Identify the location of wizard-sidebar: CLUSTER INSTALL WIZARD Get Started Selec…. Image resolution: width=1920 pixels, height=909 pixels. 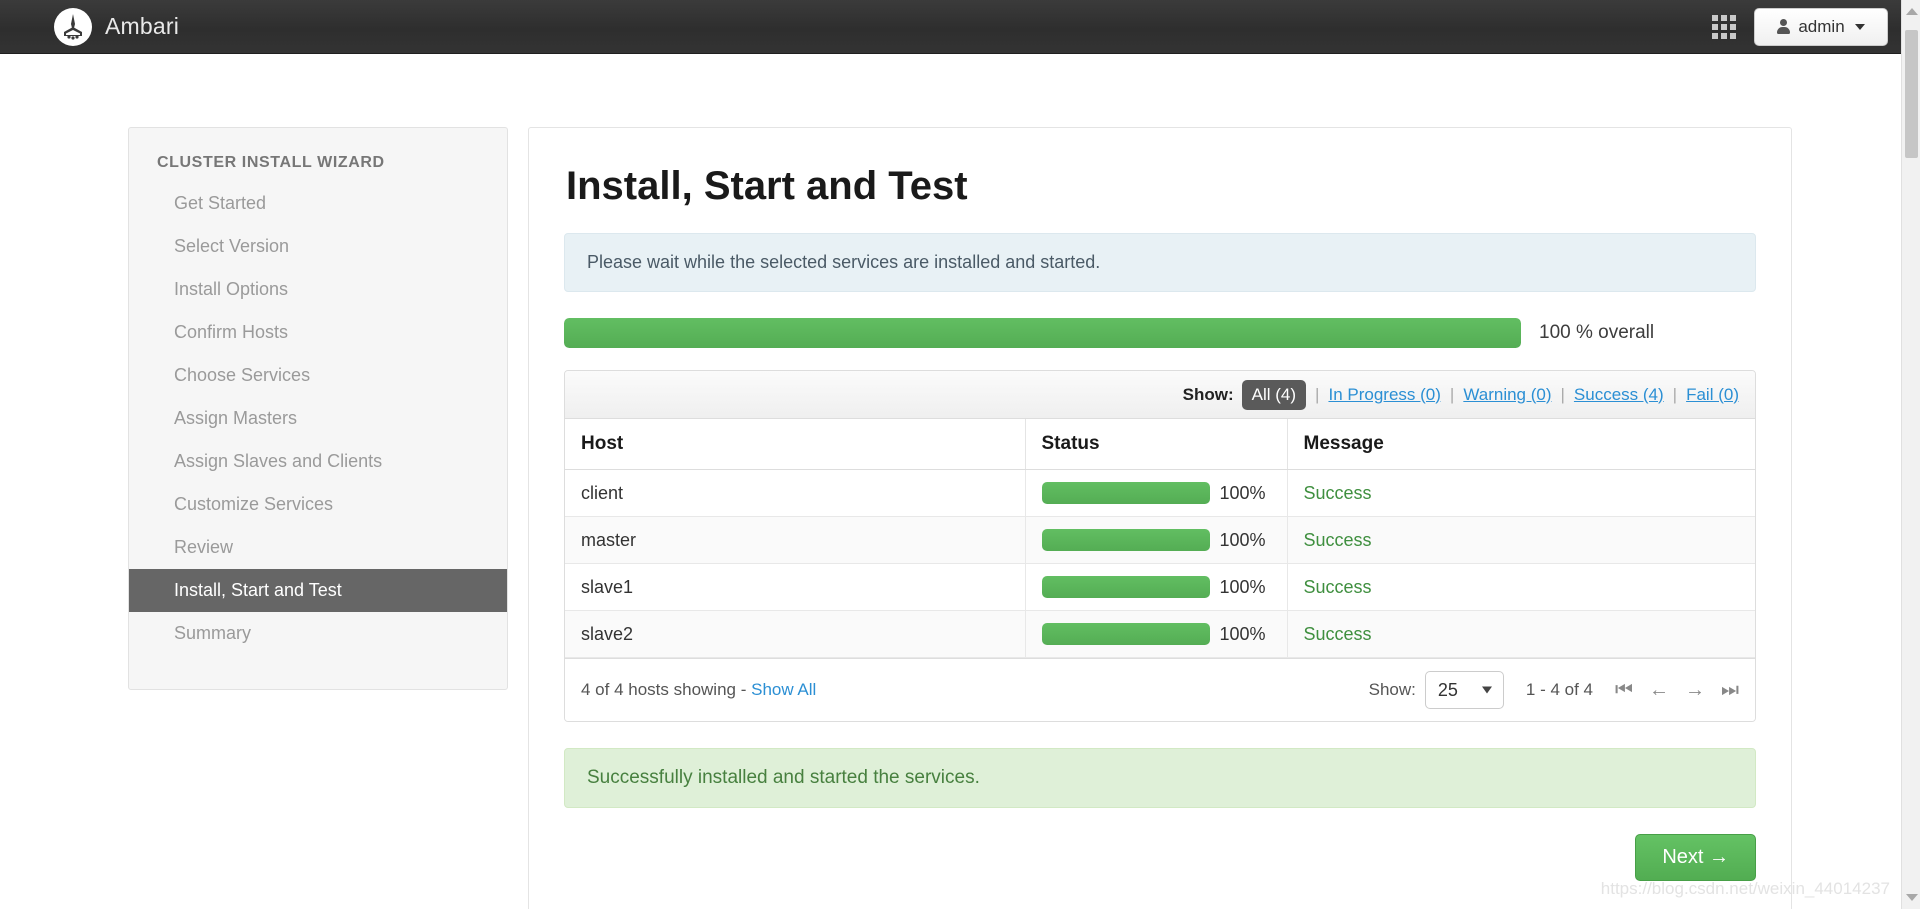
(318, 408).